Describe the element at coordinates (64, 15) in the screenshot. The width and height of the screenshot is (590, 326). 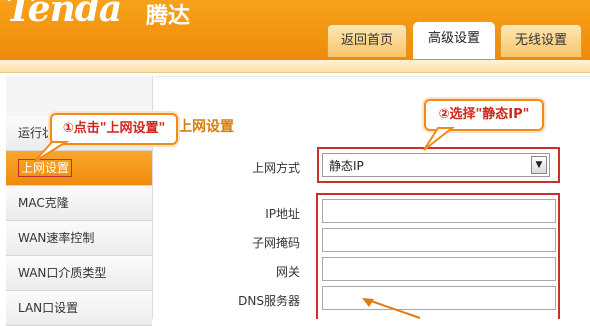
I see `brand-logo: Tenda` at that location.